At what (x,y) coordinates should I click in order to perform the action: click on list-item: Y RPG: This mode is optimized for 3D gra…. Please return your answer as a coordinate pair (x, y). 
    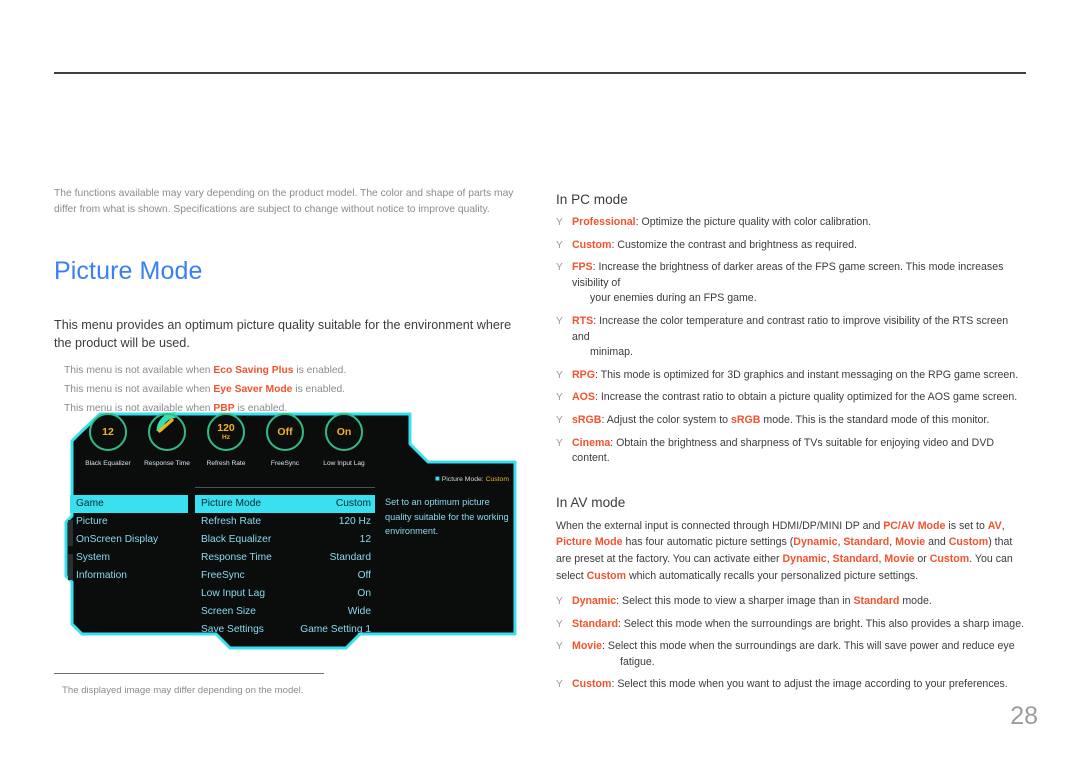
    Looking at the image, I should click on (792, 376).